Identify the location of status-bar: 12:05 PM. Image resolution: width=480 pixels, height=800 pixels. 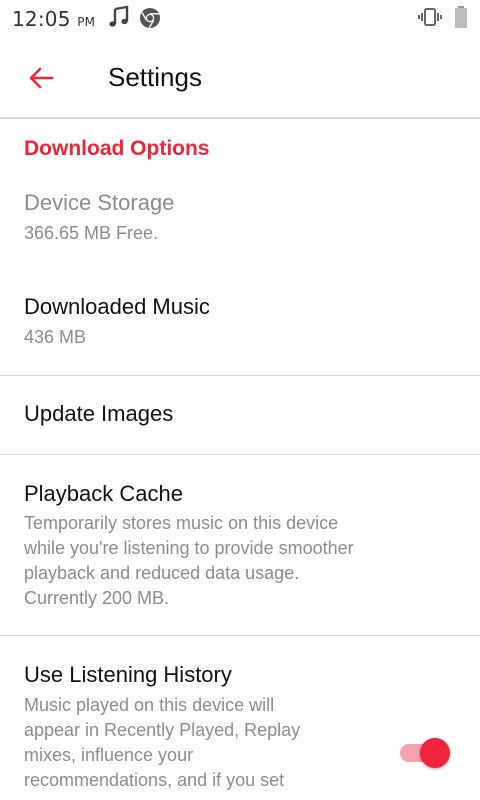
(240, 19).